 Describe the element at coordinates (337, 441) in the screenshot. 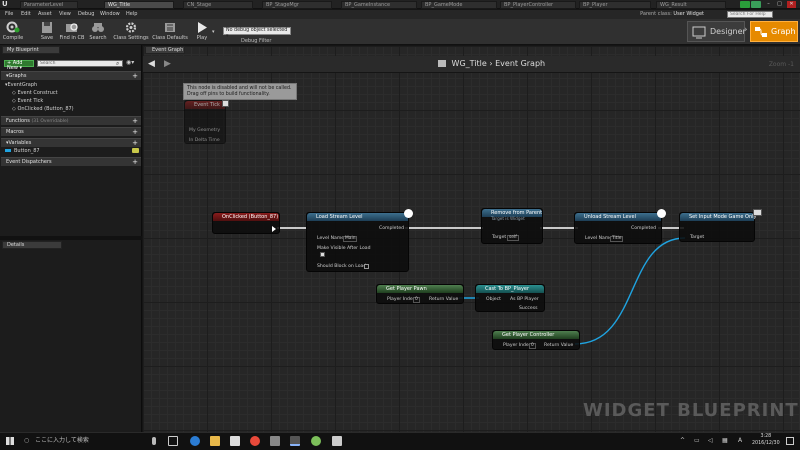

I see `photos-icon` at that location.